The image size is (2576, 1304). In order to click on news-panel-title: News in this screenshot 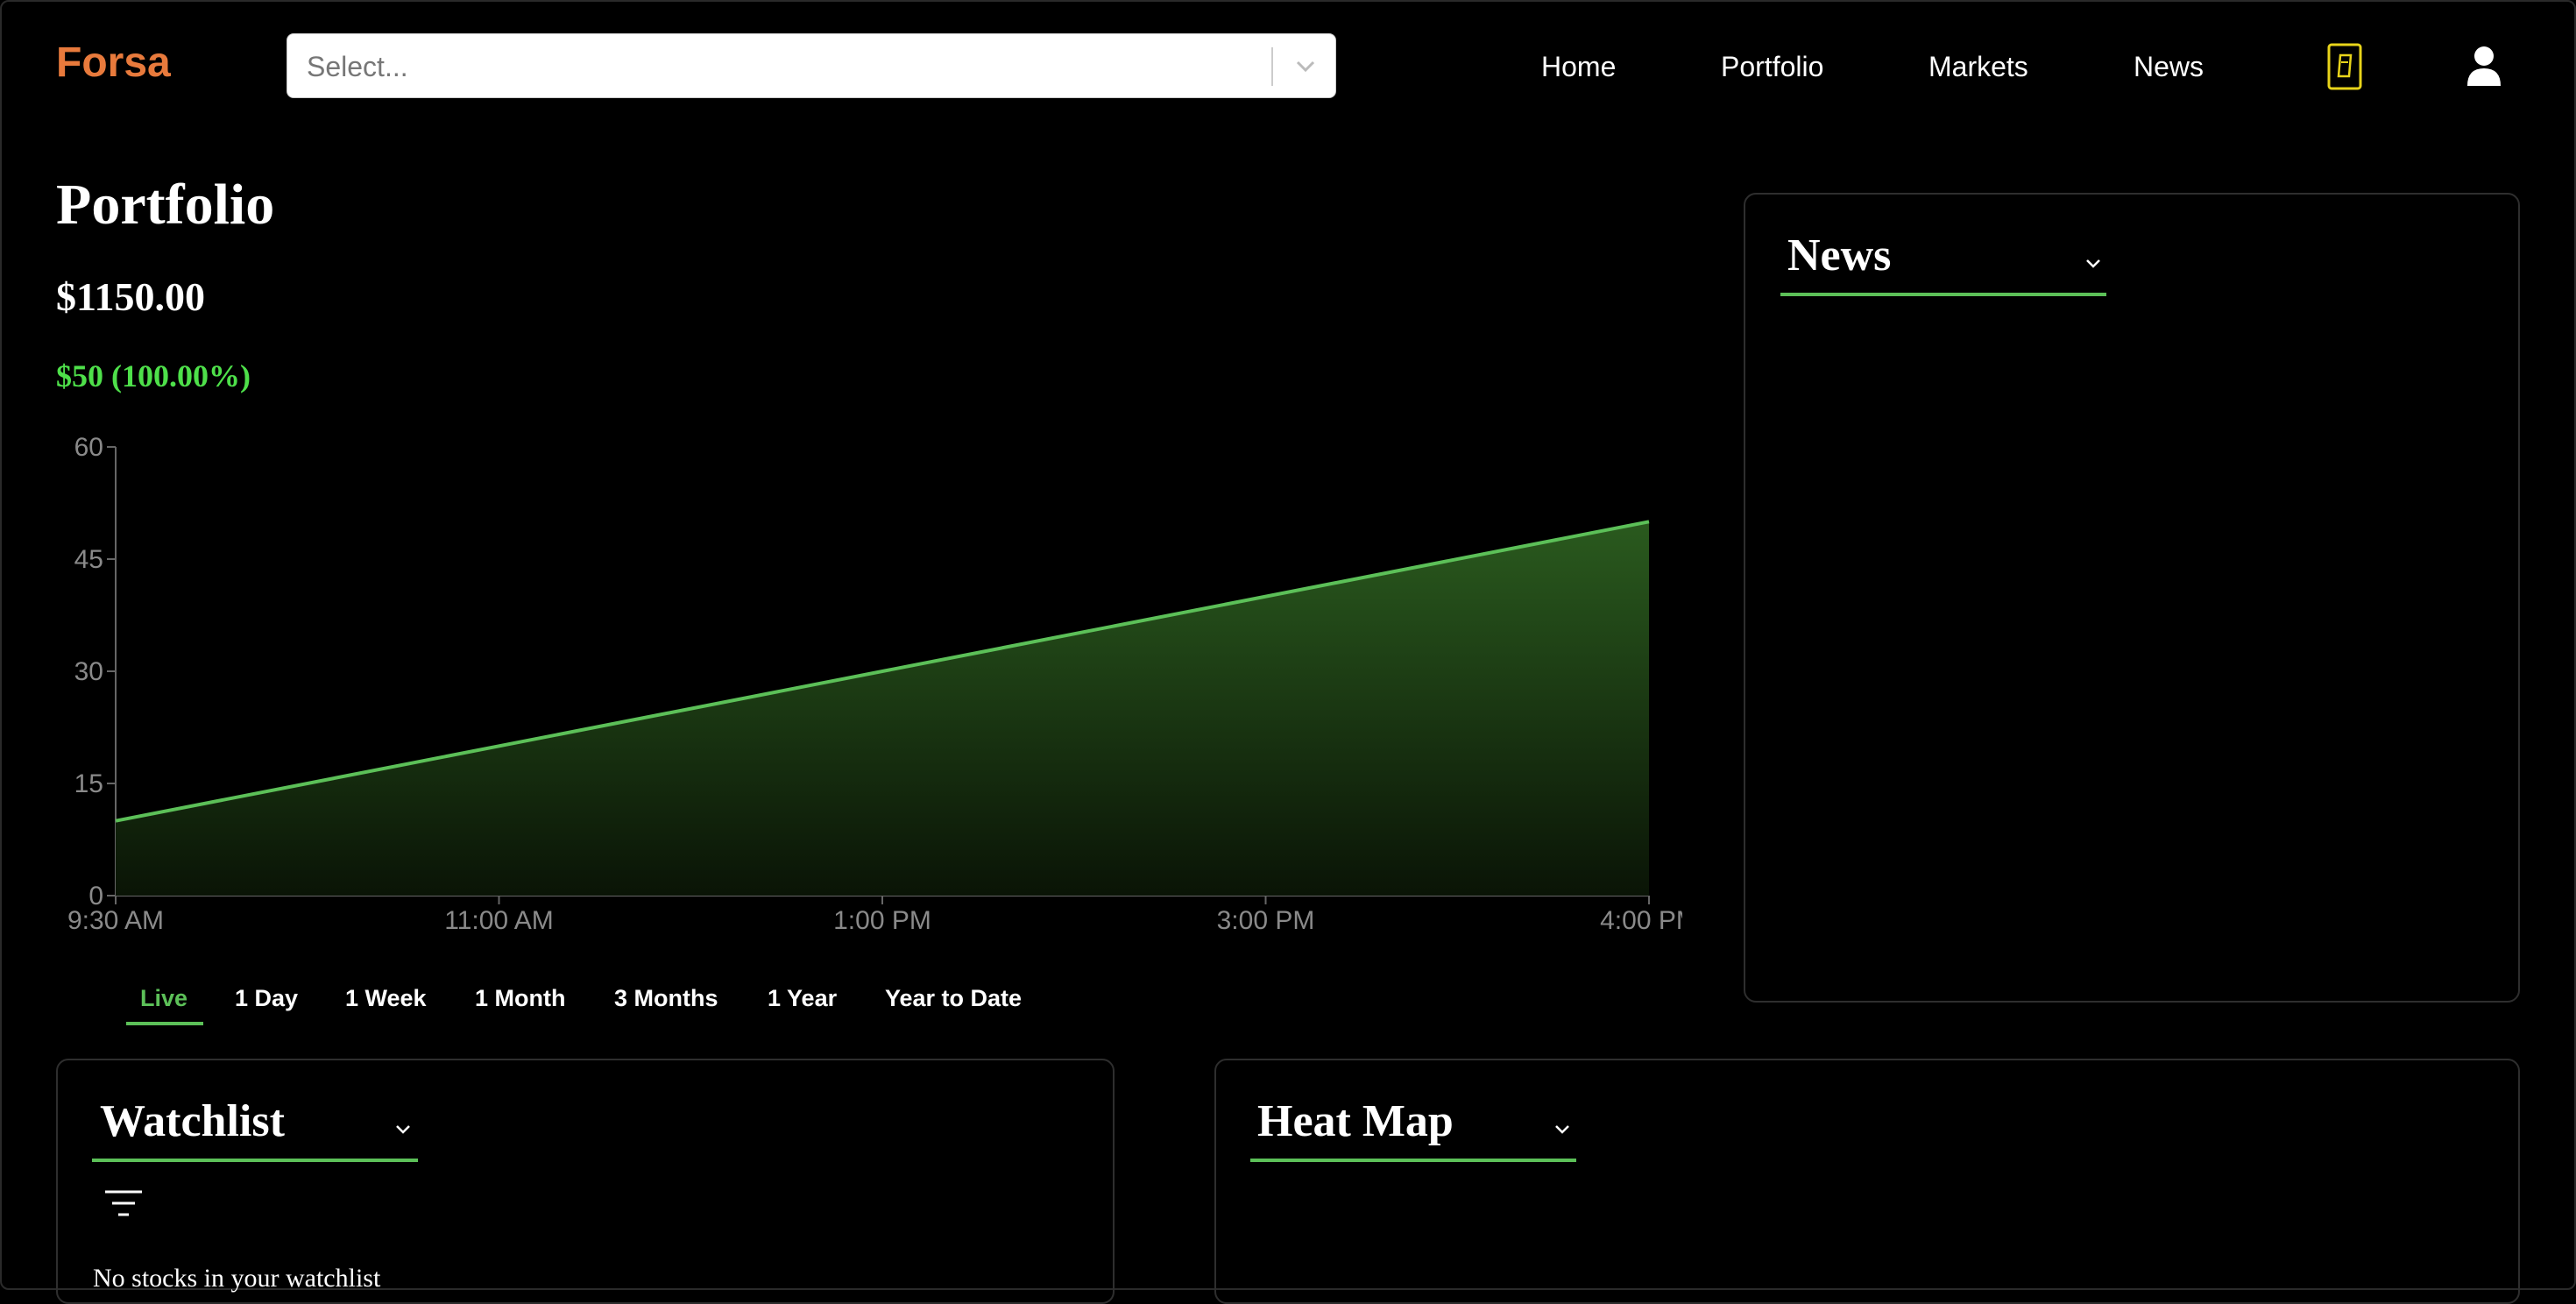, I will do `click(1839, 256)`.